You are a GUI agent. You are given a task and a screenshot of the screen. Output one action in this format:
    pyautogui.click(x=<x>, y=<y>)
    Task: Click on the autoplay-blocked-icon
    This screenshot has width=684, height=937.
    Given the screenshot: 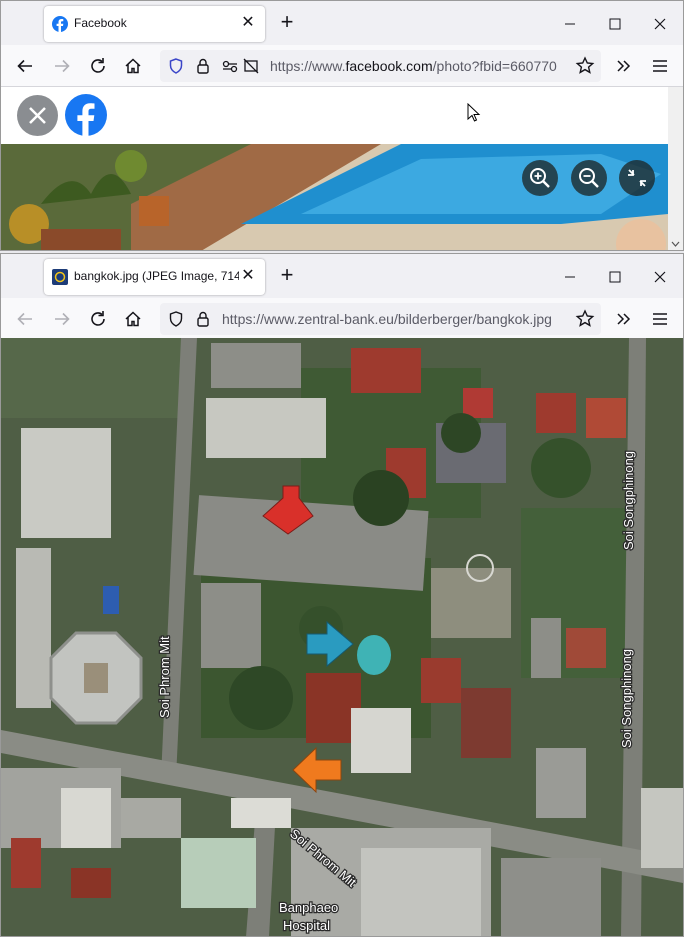 What is the action you would take?
    pyautogui.click(x=251, y=66)
    